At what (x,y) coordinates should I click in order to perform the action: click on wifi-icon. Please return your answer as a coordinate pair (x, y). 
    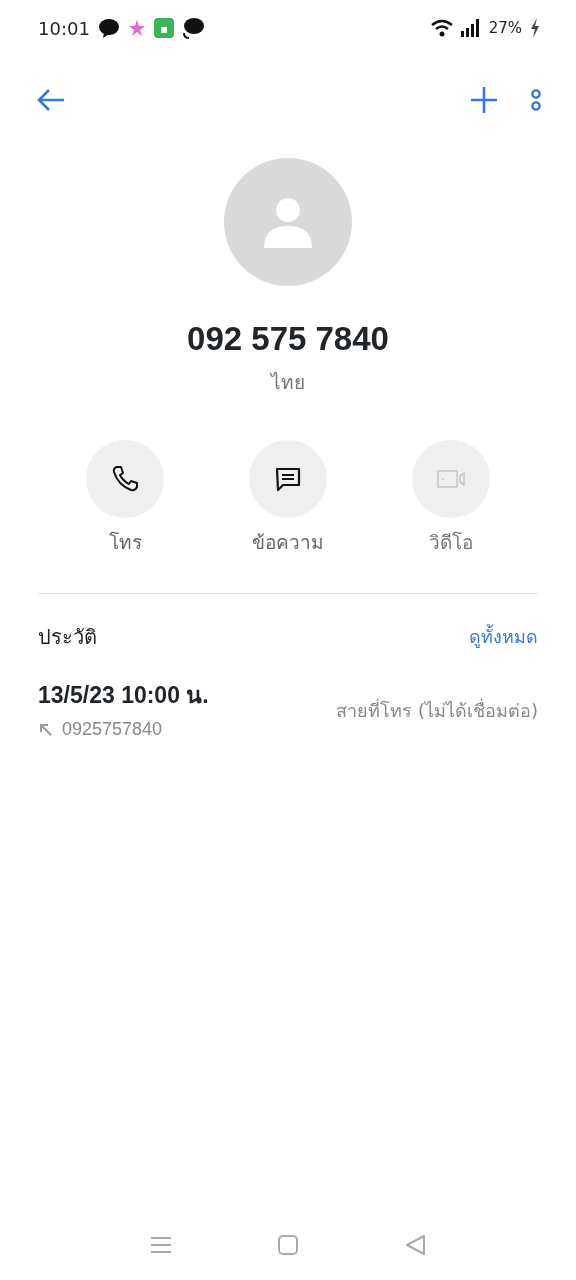
    Looking at the image, I should click on (441, 28).